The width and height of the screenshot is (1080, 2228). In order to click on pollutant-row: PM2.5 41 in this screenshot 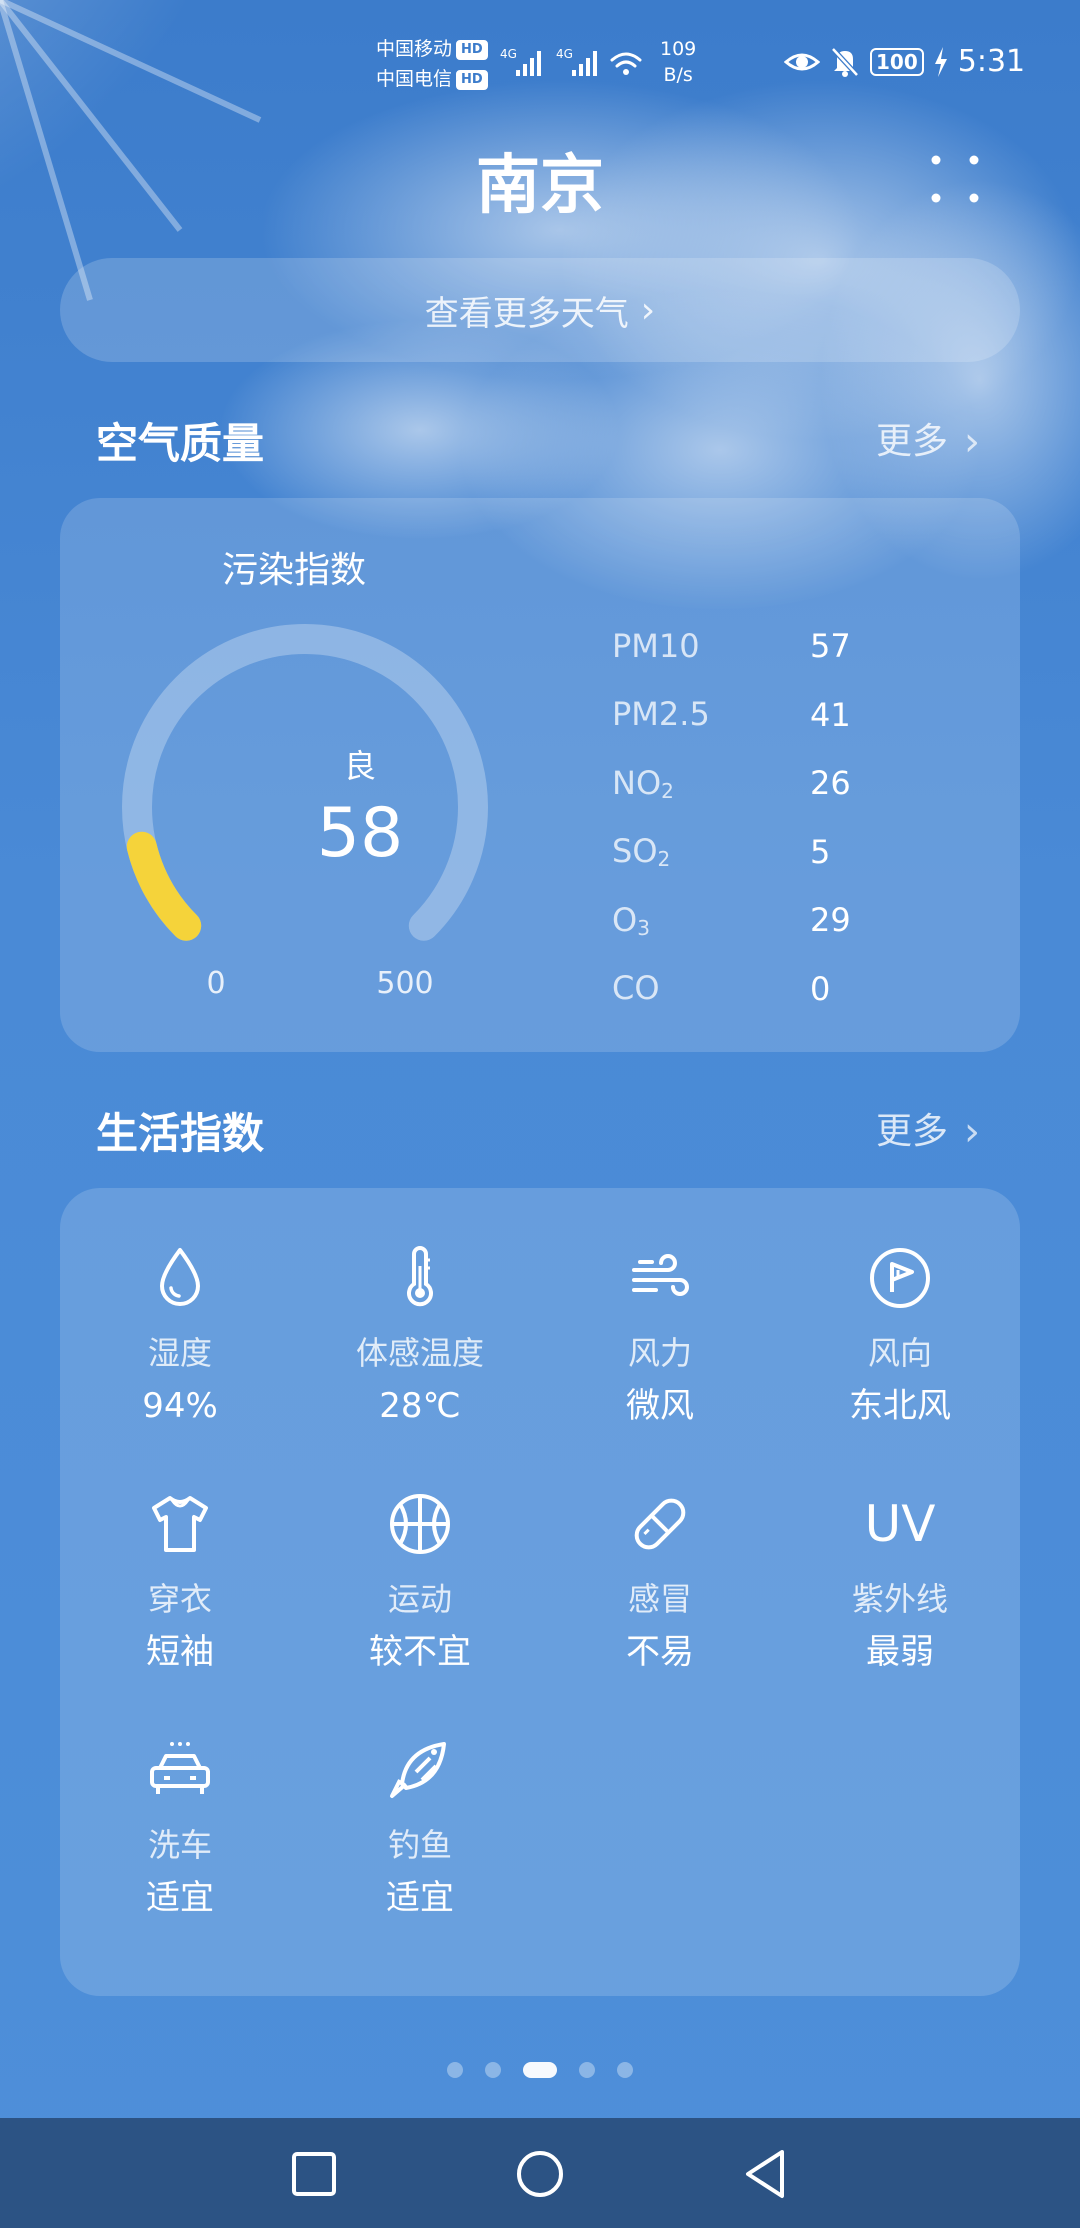, I will do `click(792, 715)`.